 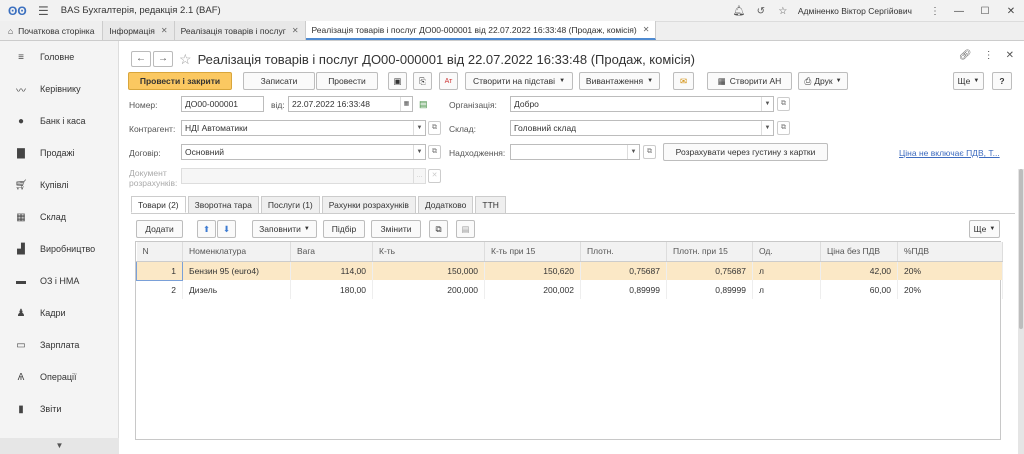 What do you see at coordinates (59, 281) in the screenshot?
I see `sidebar-item-assets: ▬ ОЗ і НМА` at bounding box center [59, 281].